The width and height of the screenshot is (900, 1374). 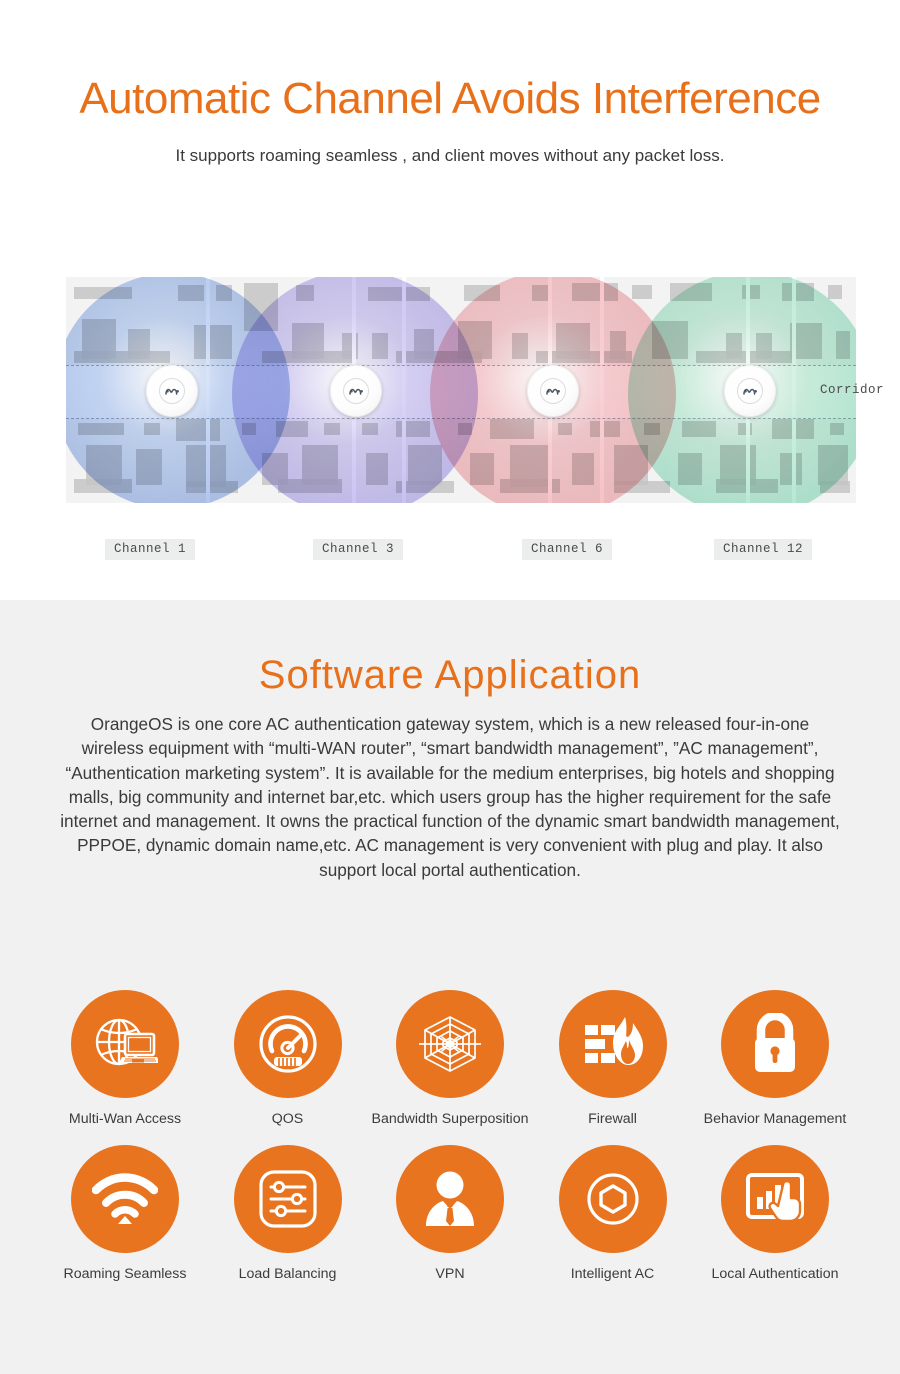 What do you see at coordinates (461, 390) in the screenshot?
I see `coverage-diagram` at bounding box center [461, 390].